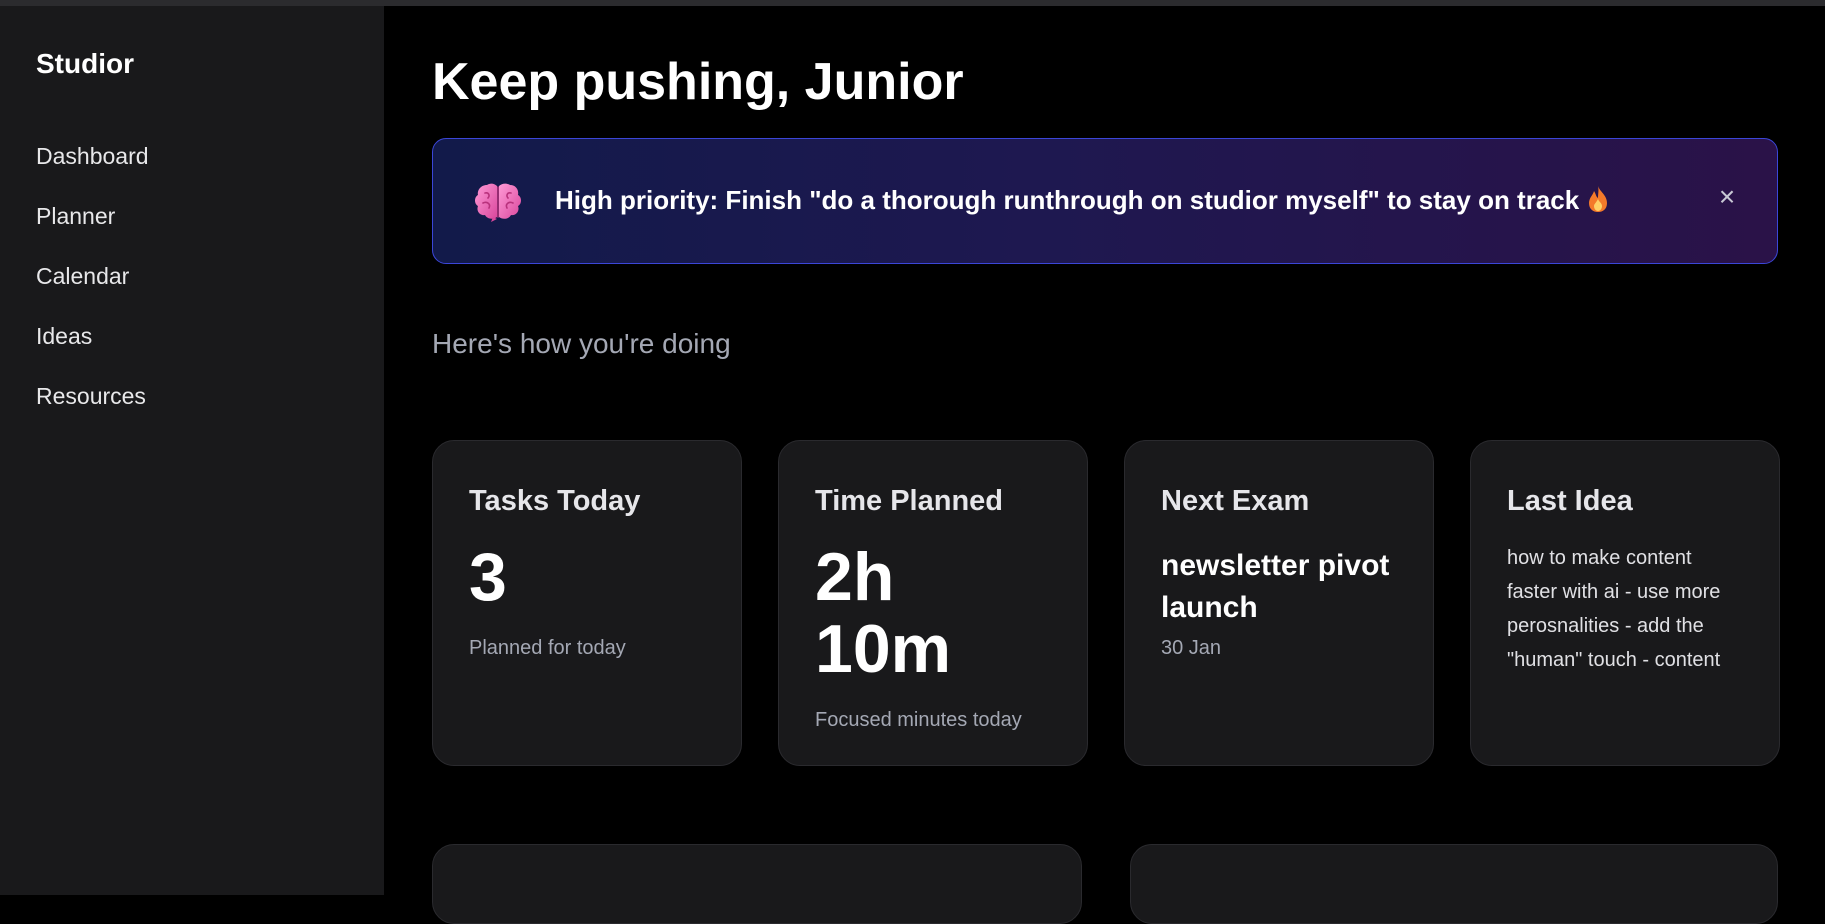 The width and height of the screenshot is (1825, 924). Describe the element at coordinates (883, 613) in the screenshot. I see `card-value: 2h 10m` at that location.